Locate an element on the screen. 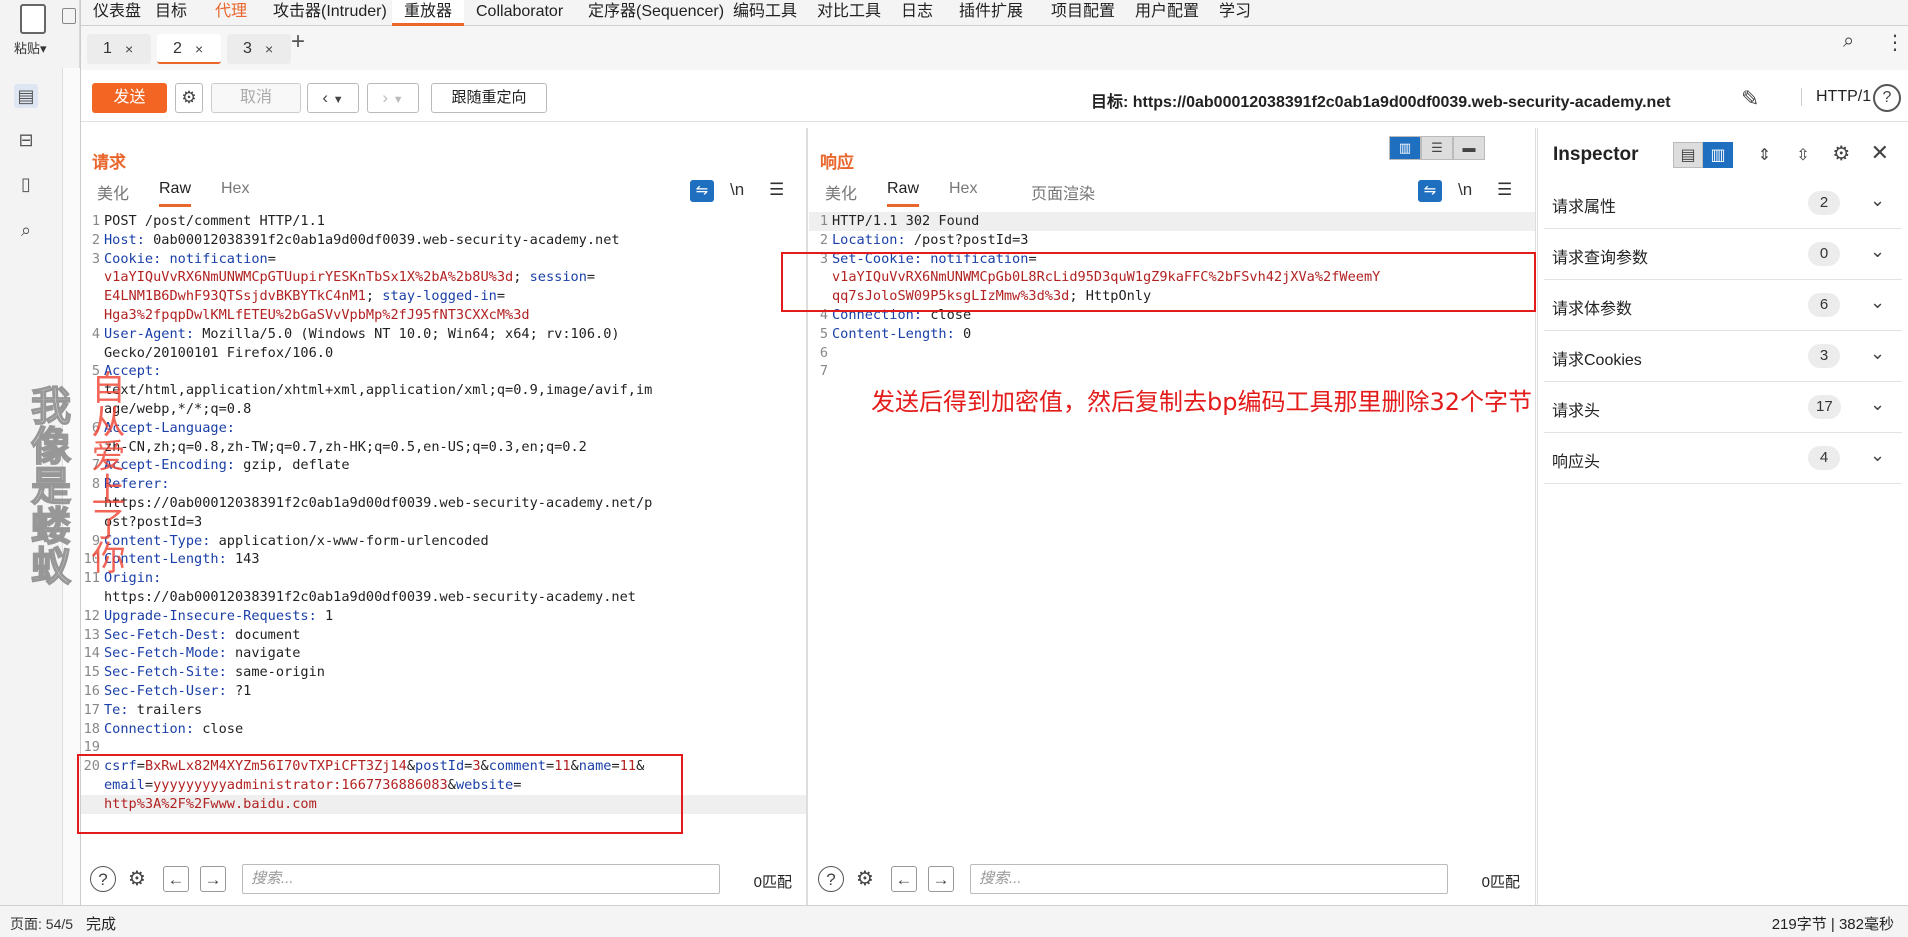 The height and width of the screenshot is (937, 1908). paste-button: 粘贴▾ is located at coordinates (30, 30).